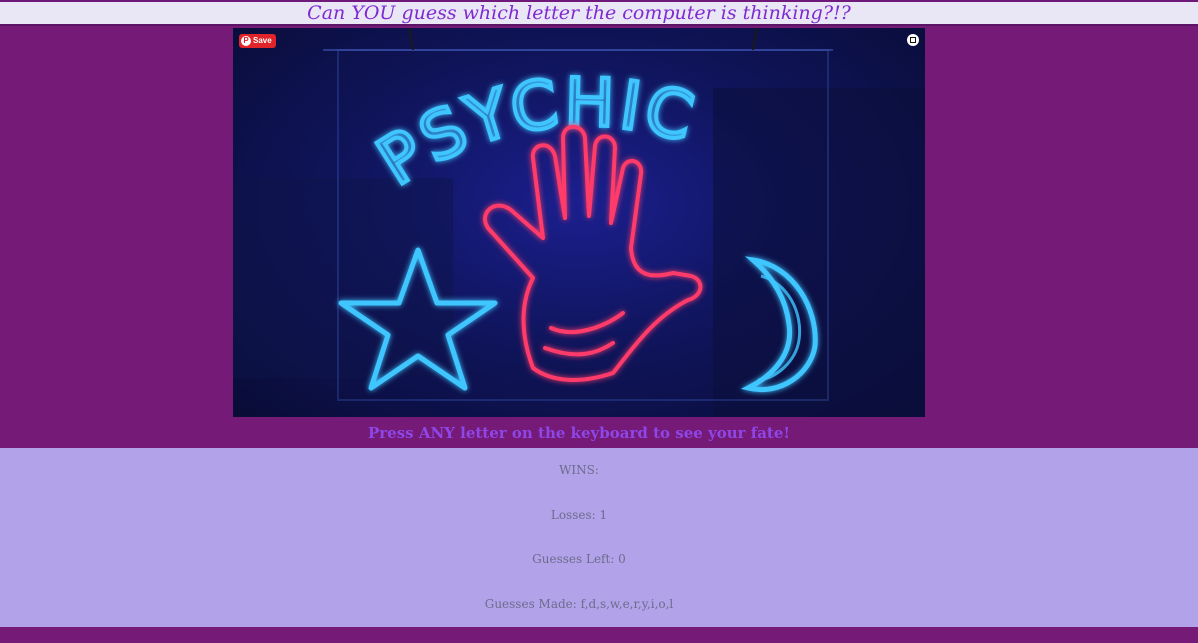 This screenshot has width=1198, height=643. Describe the element at coordinates (593, 253) in the screenshot. I see `neon-hand` at that location.